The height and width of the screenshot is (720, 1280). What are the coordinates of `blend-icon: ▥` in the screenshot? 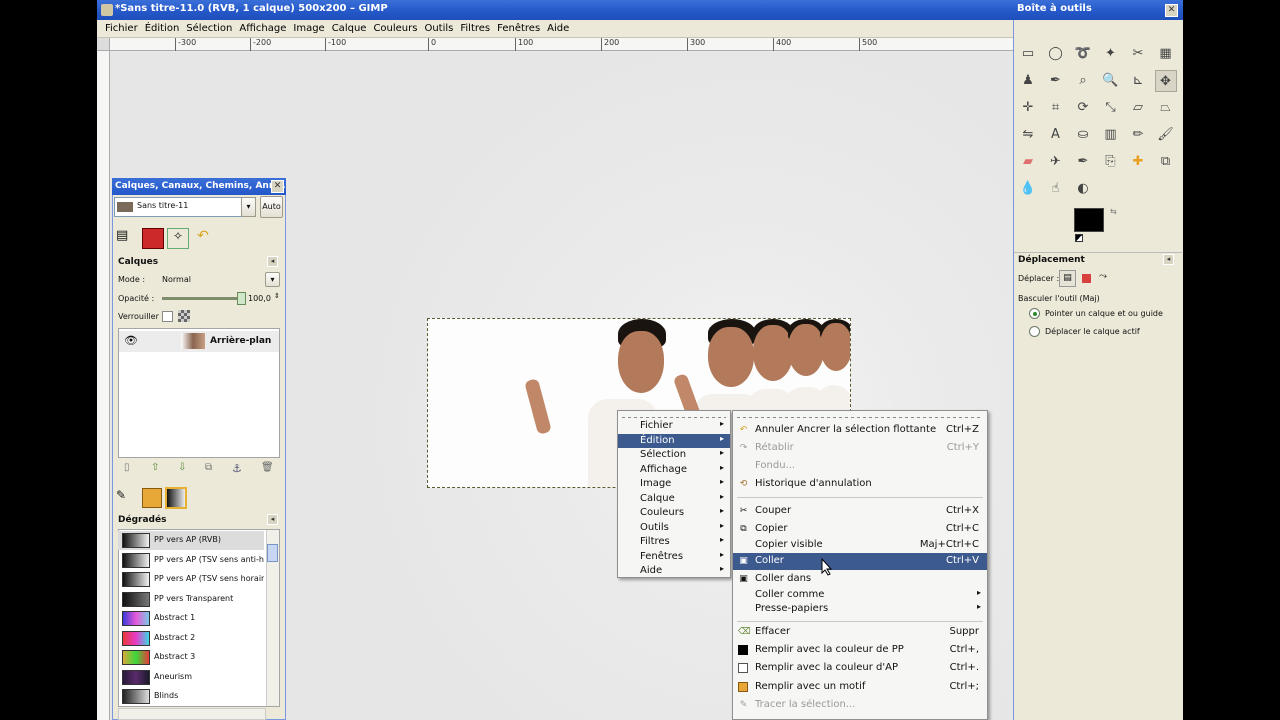 It's located at (1111, 135).